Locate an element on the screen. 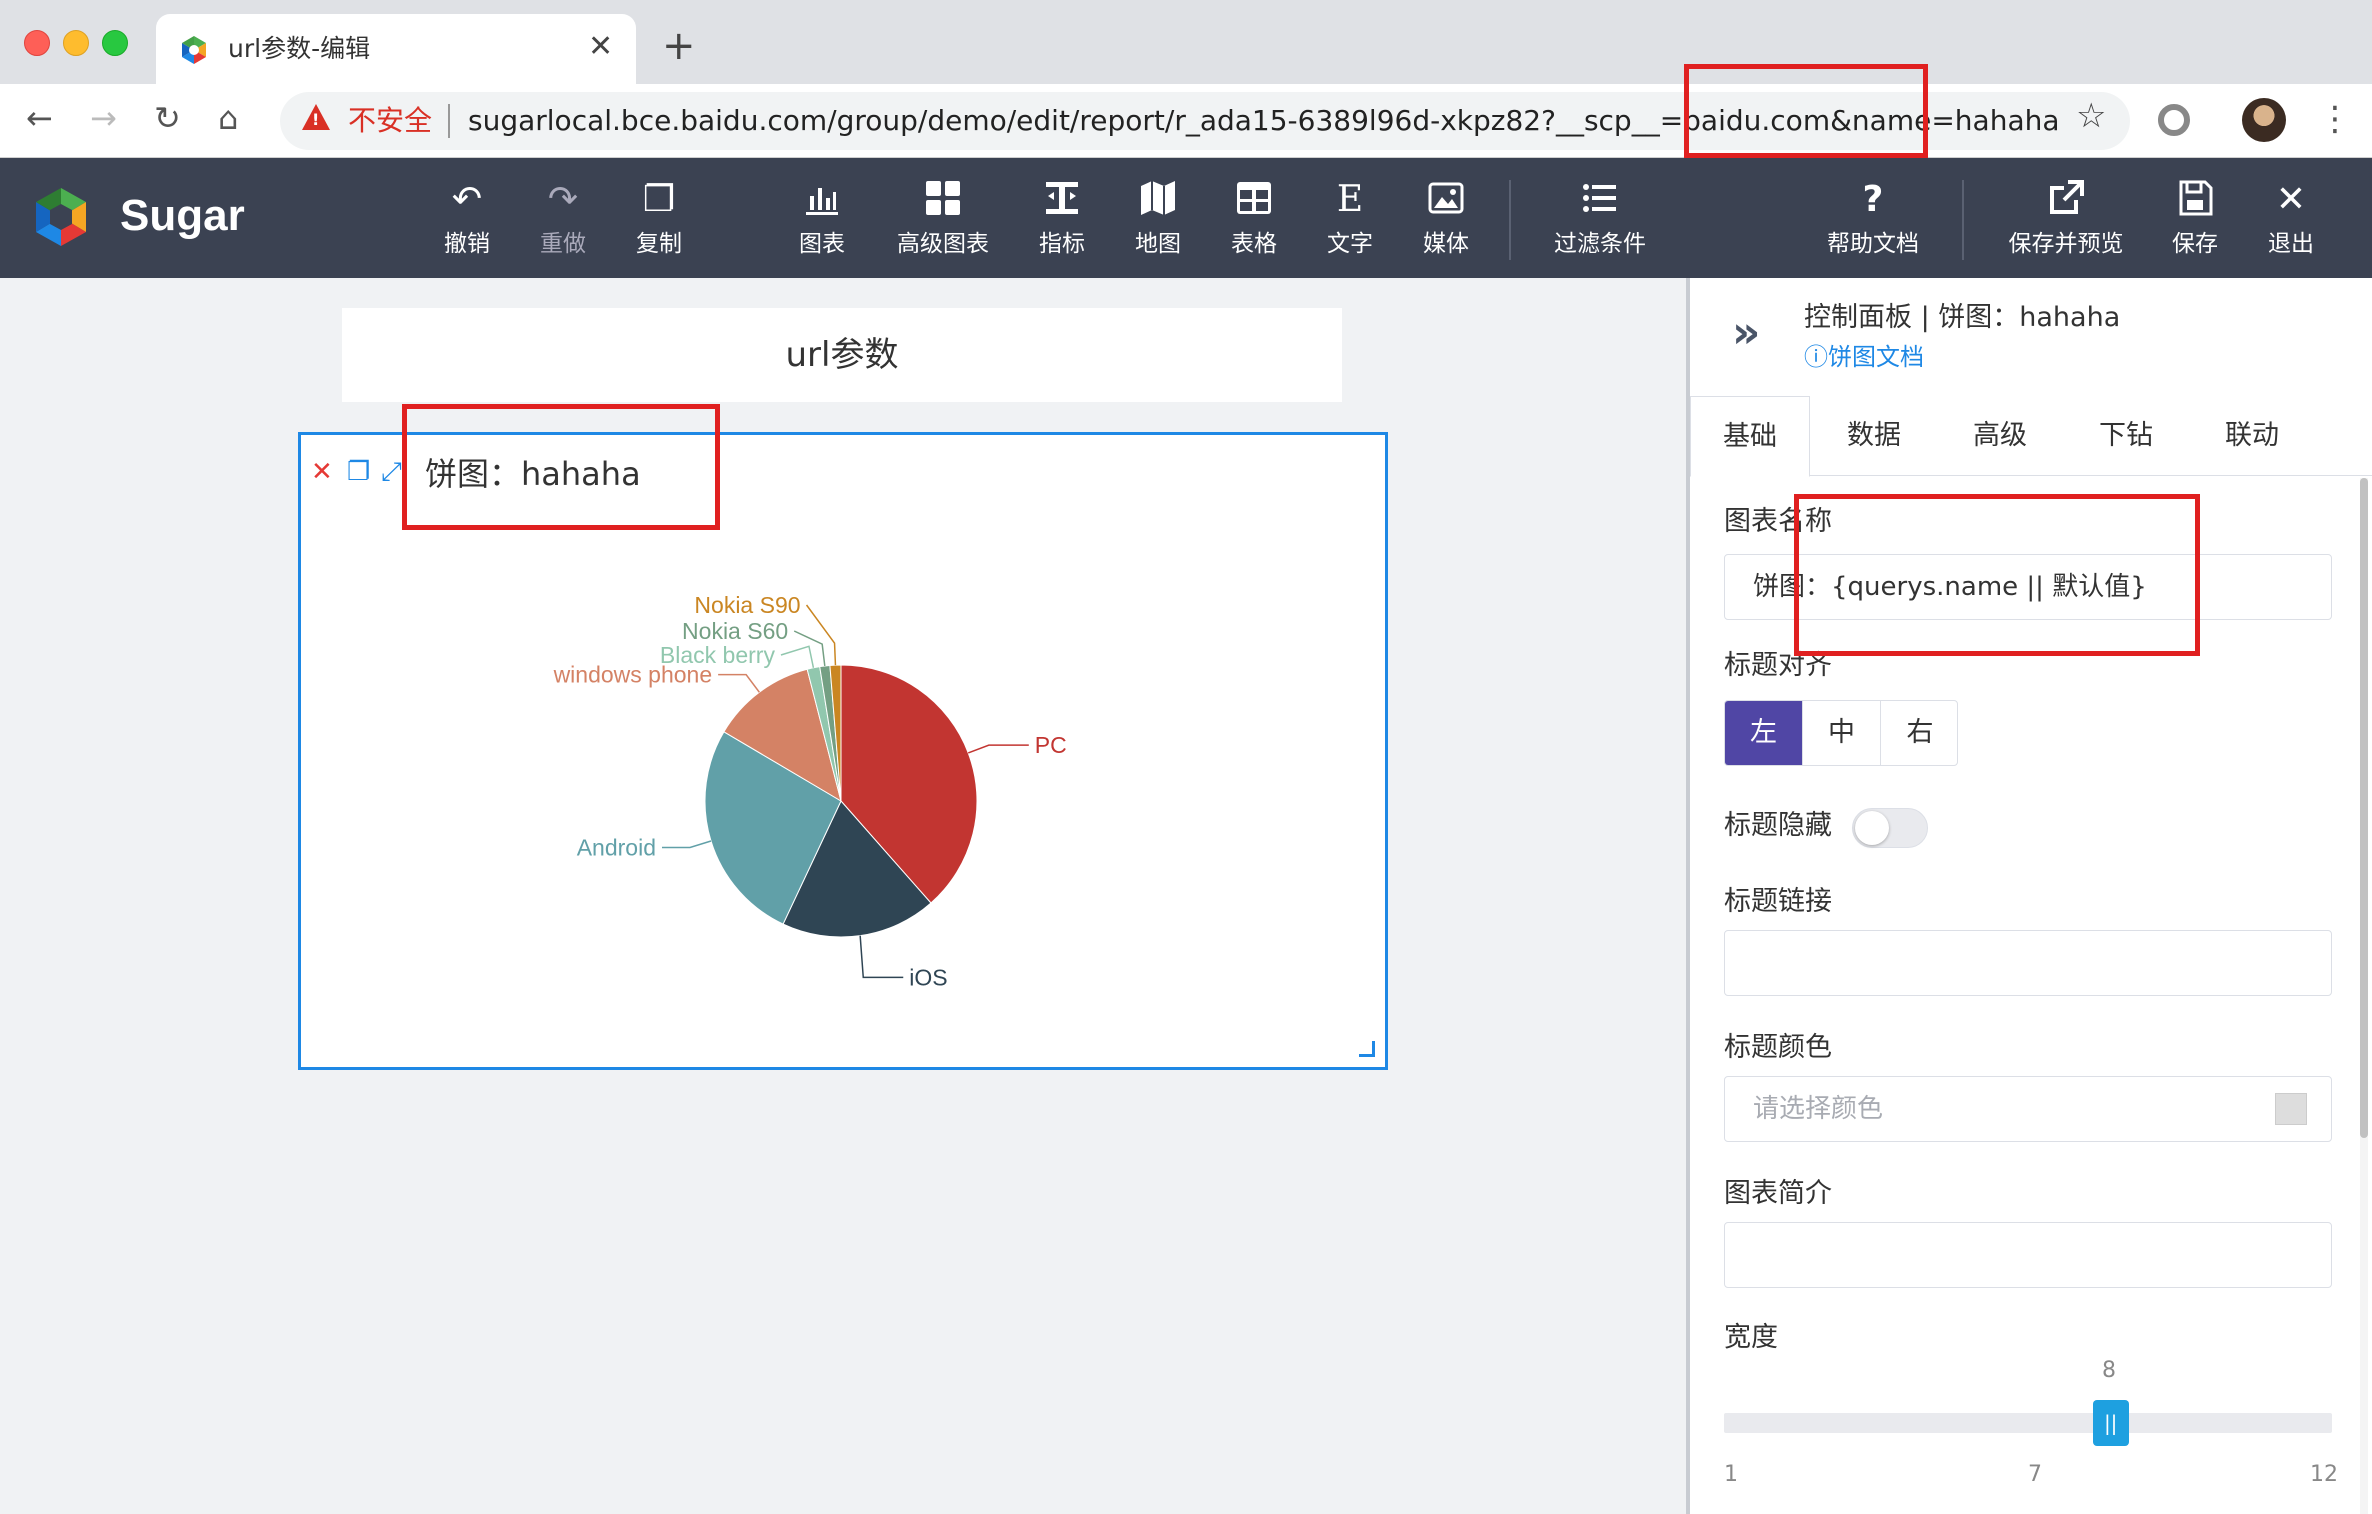 This screenshot has height=1514, width=2372. tab-linkage: 联动 is located at coordinates (2252, 436).